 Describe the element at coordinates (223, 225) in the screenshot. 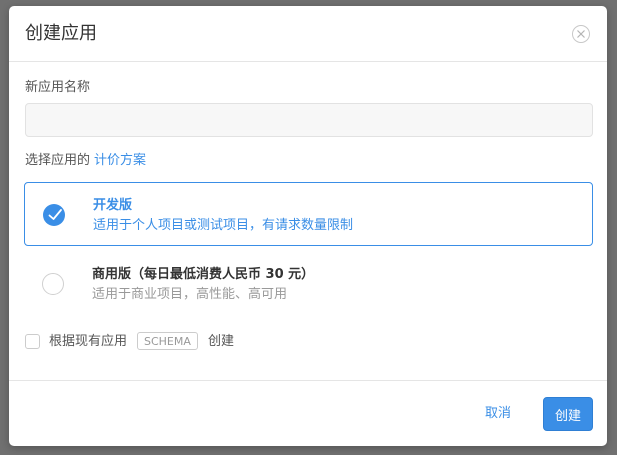

I see `plan-dev-description: 适用于个人项目或测试项目，有请求数量限制` at that location.